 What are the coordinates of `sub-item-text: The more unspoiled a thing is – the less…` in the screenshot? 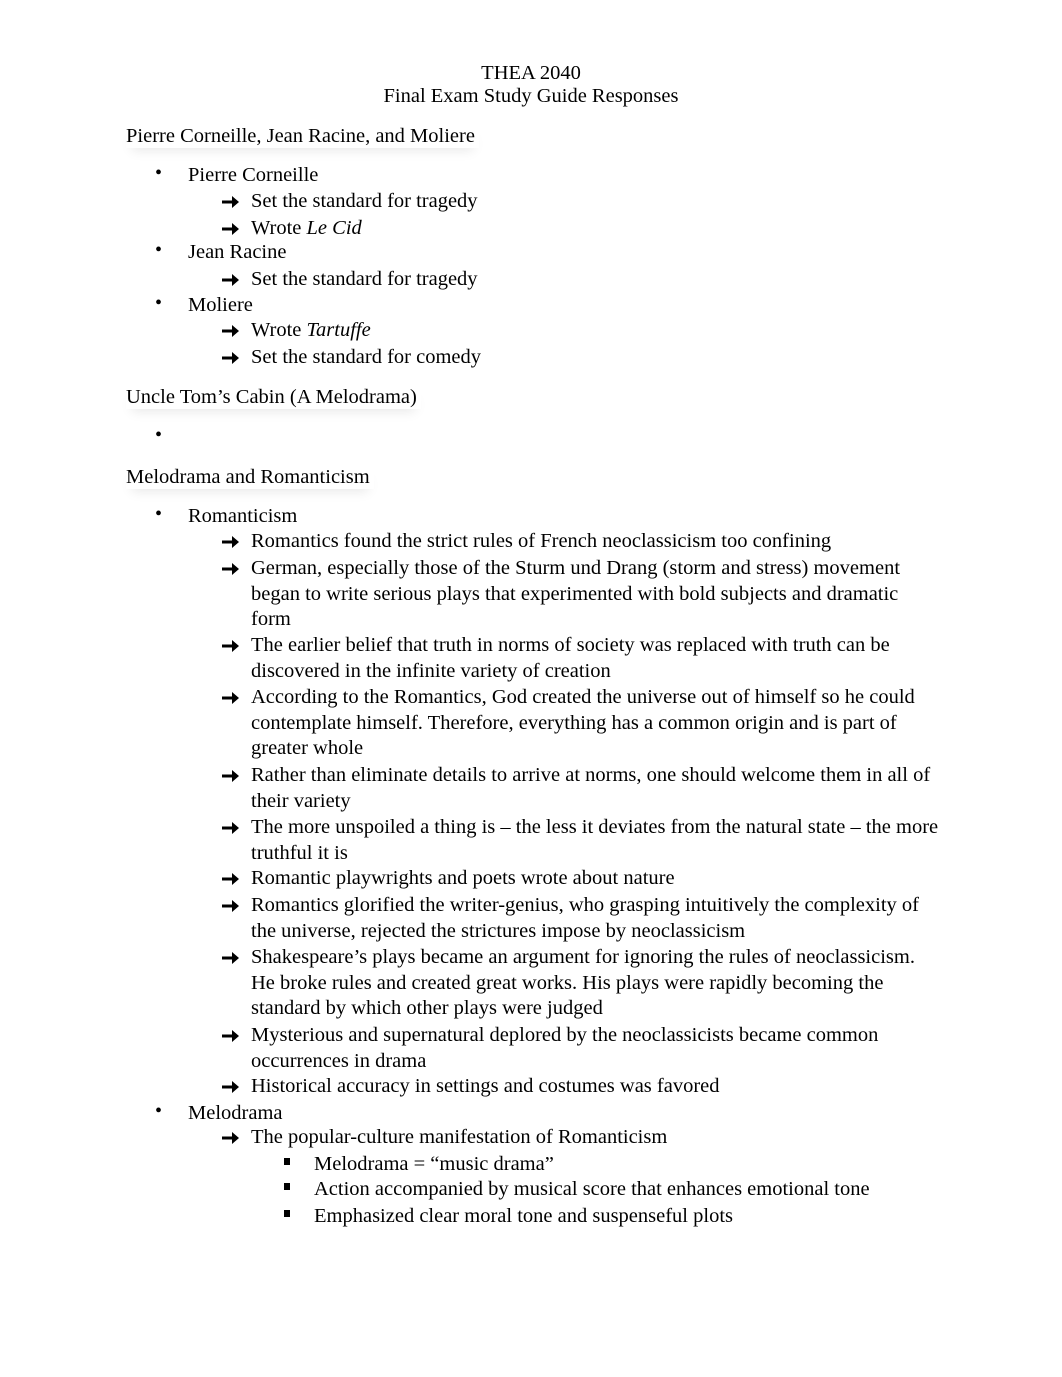 It's located at (595, 840).